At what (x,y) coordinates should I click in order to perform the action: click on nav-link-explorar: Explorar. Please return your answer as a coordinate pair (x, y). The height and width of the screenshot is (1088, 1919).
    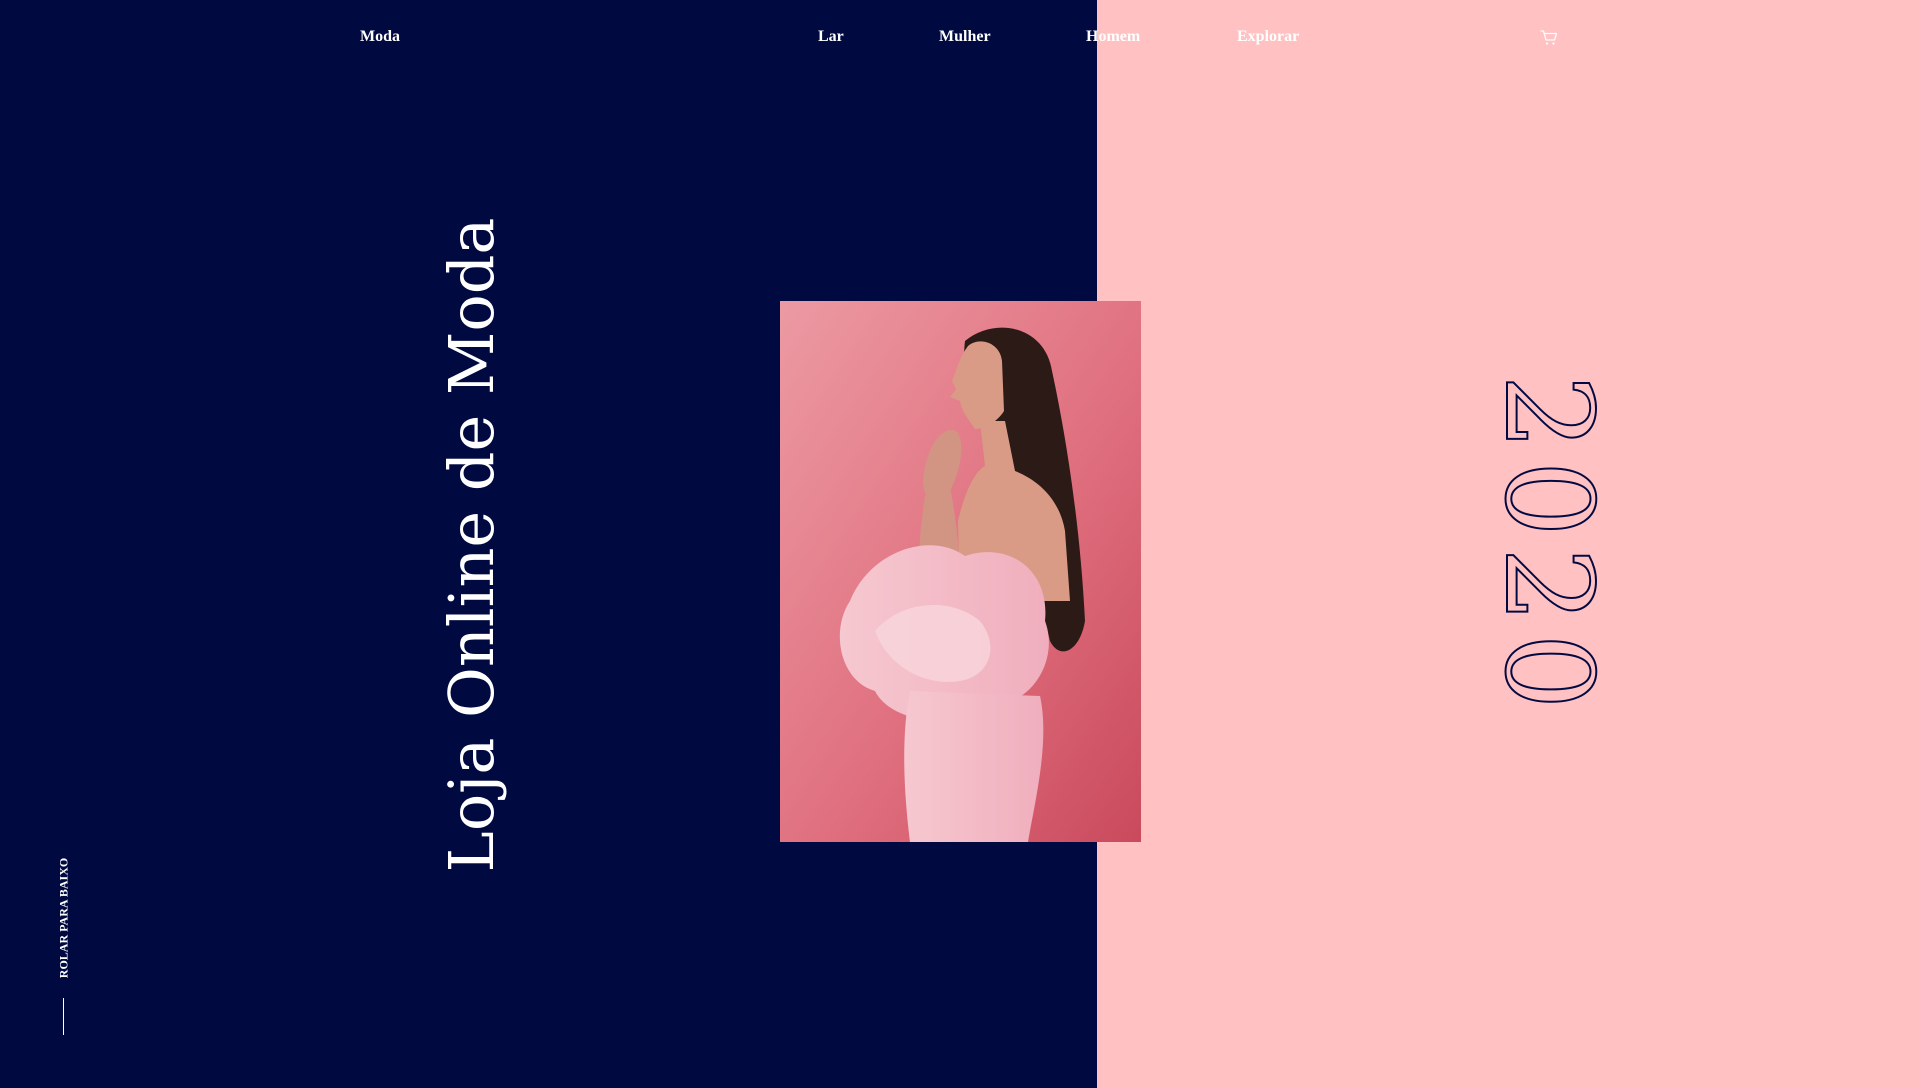
    Looking at the image, I should click on (1268, 37).